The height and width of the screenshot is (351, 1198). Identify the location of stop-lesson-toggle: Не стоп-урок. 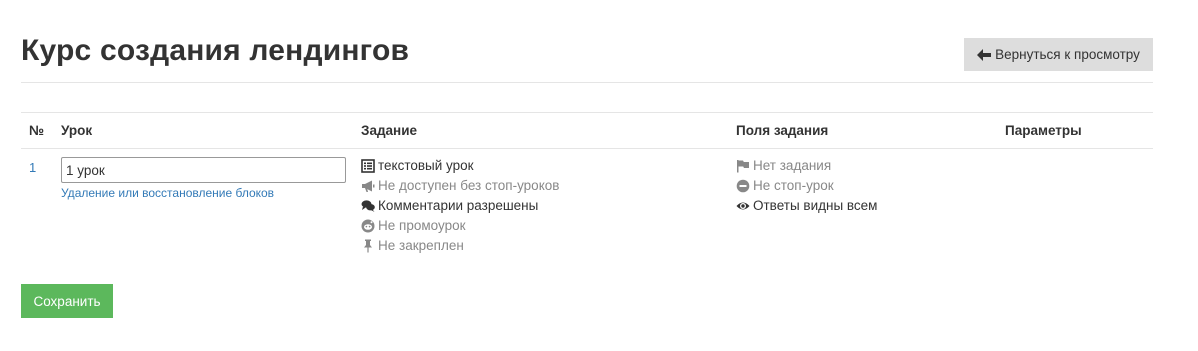
(785, 185).